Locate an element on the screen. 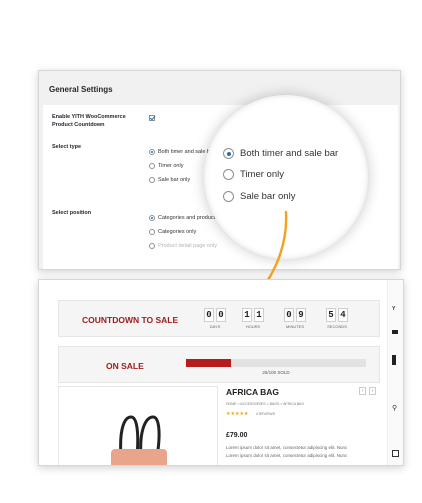 This screenshot has height=503, width=422. product-price: £79.00 is located at coordinates (237, 435).